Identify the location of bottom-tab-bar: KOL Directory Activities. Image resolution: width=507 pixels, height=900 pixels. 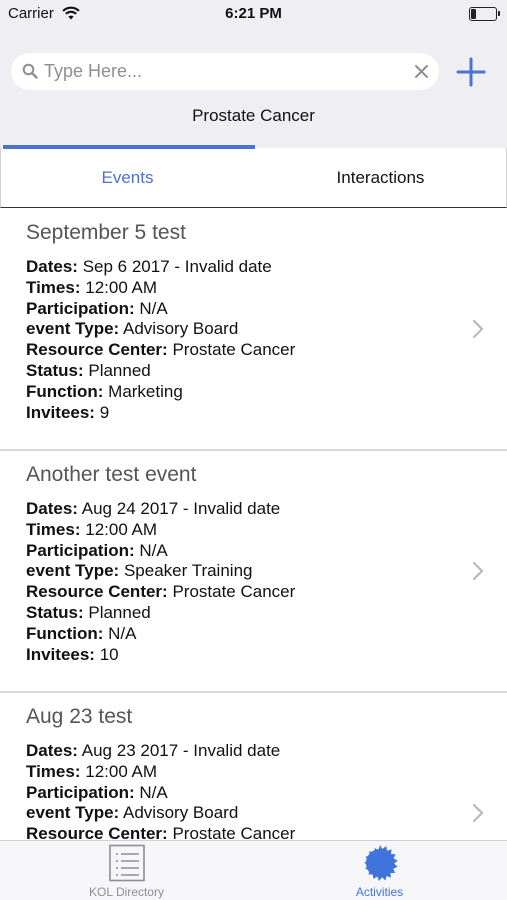
(253, 870).